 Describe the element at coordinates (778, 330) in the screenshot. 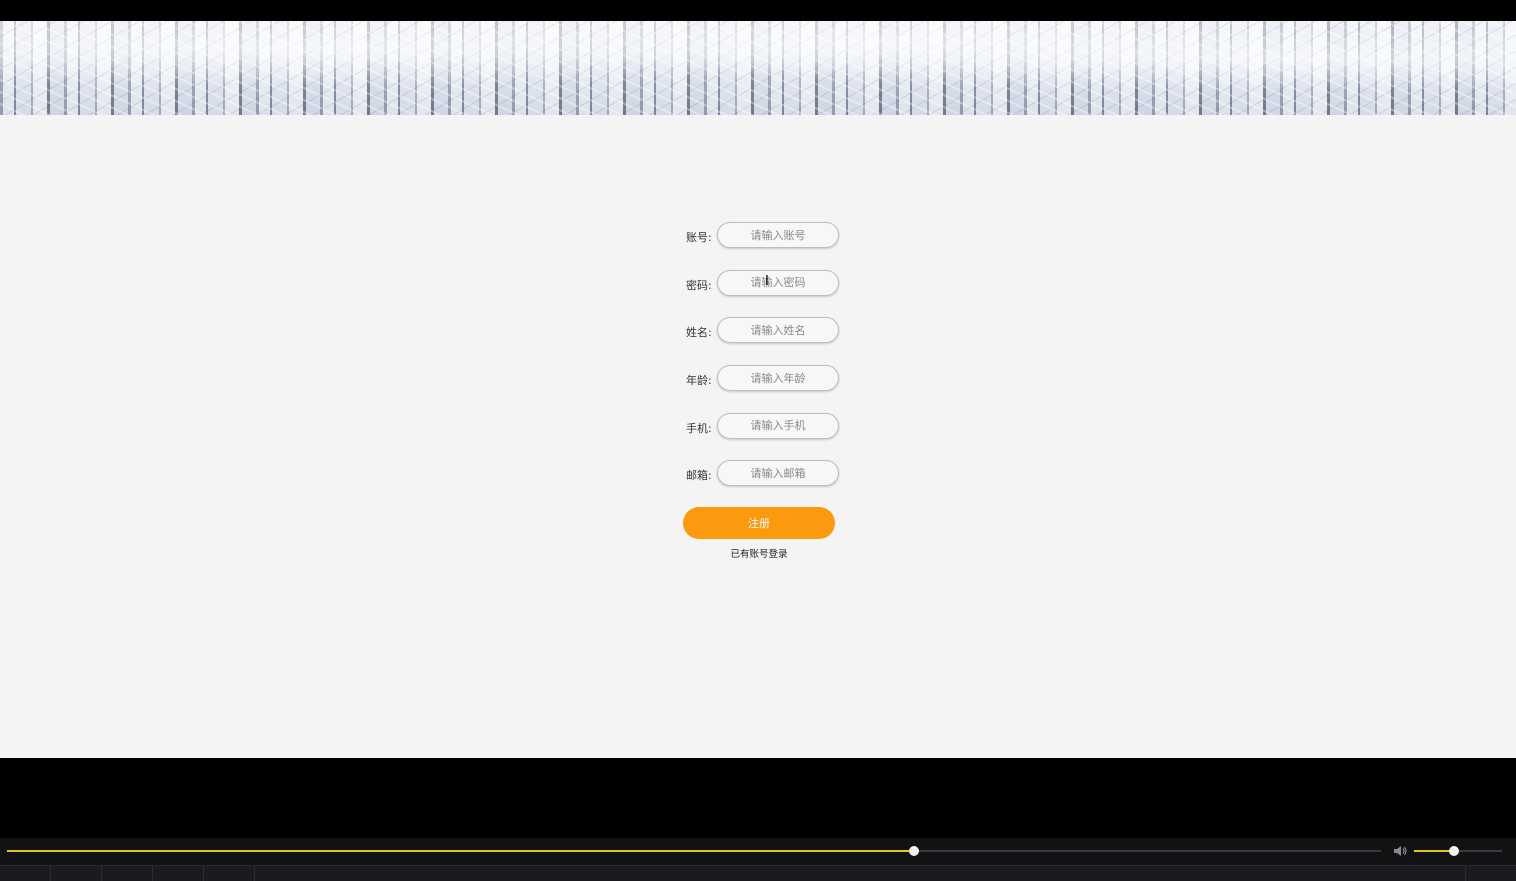

I see `name-input` at that location.